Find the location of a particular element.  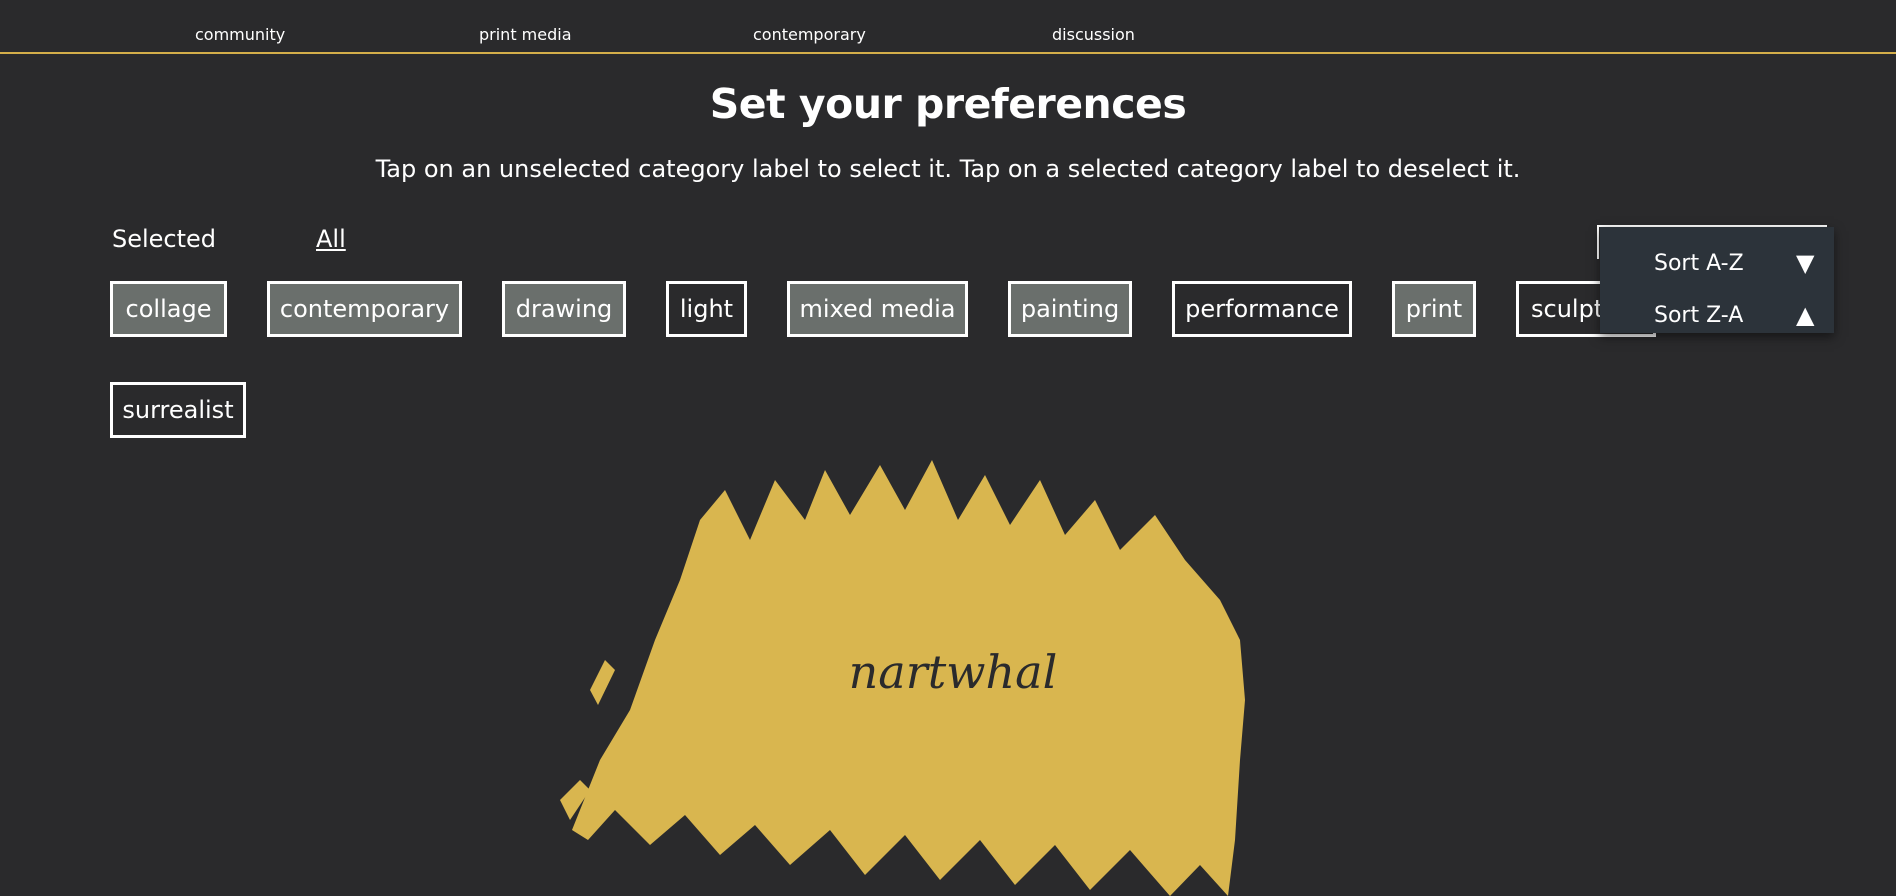

category-chip-print: print is located at coordinates (1434, 309).